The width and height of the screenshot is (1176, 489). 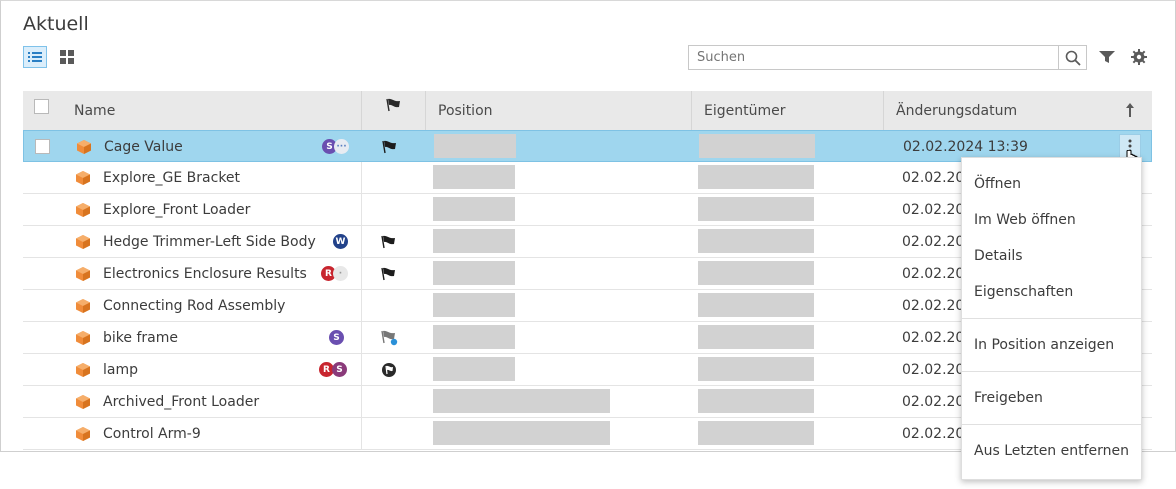 What do you see at coordinates (340, 273) in the screenshot?
I see `more-avatars-icon: ·` at bounding box center [340, 273].